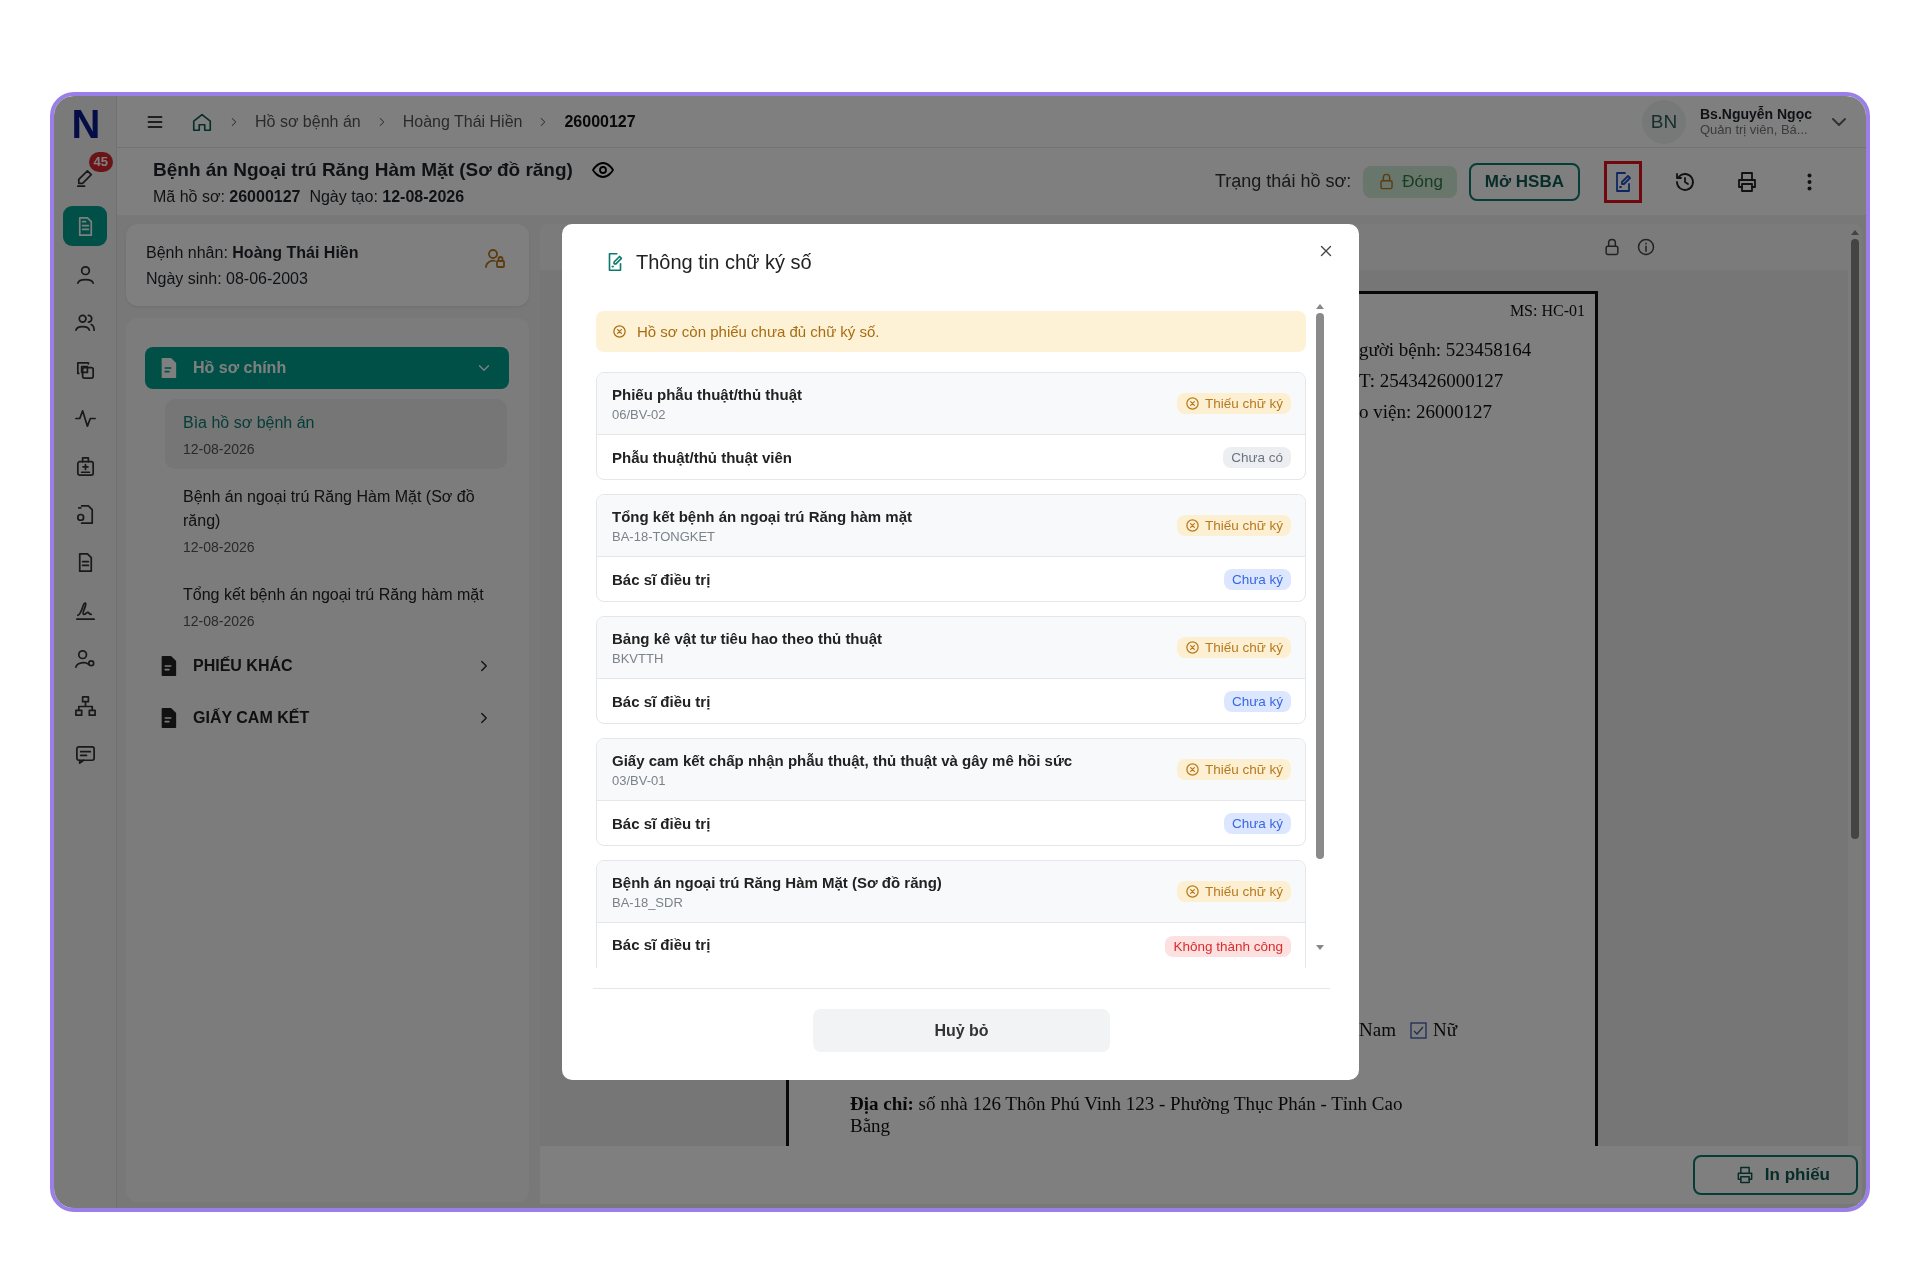  Describe the element at coordinates (1126, 1115) in the screenshot. I see `address-text: Địa chỉ: số nhà 126 Thôn Phú Vinh 123 - Phường Thục Phán - Tỉnh Cao Bằng` at that location.